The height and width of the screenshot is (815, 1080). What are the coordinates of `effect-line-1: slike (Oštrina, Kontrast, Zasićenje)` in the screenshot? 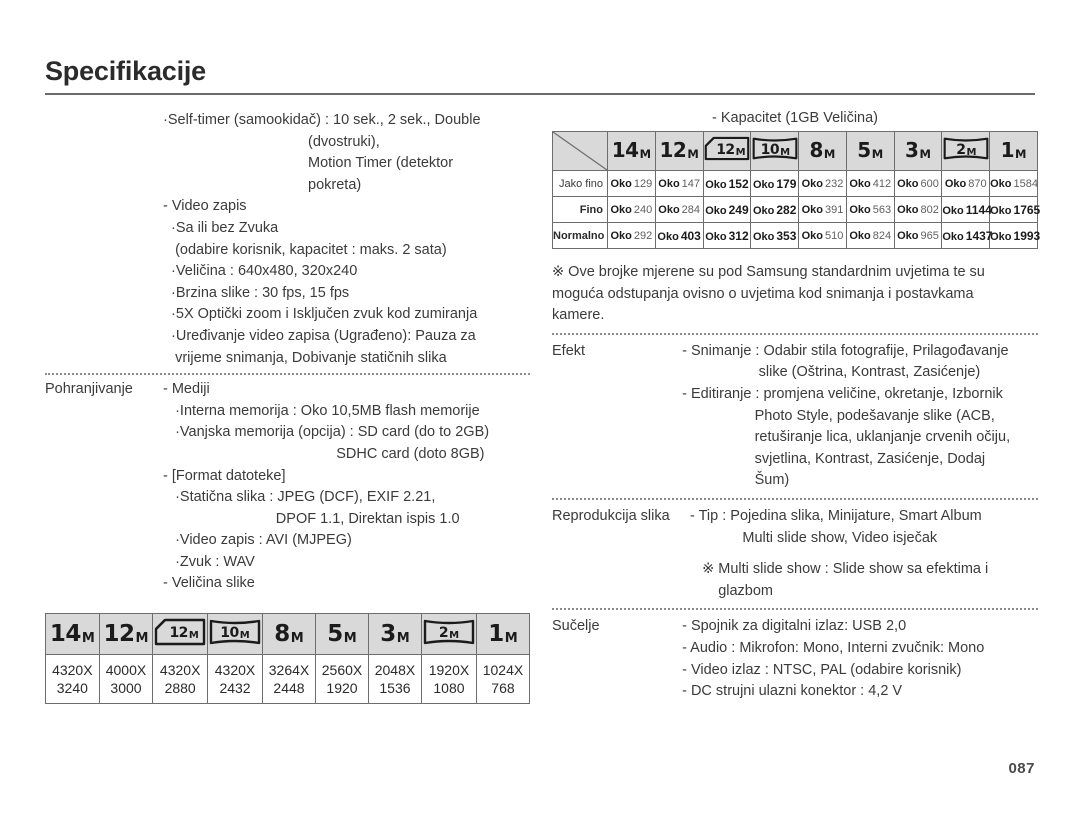 It's located at (825, 372).